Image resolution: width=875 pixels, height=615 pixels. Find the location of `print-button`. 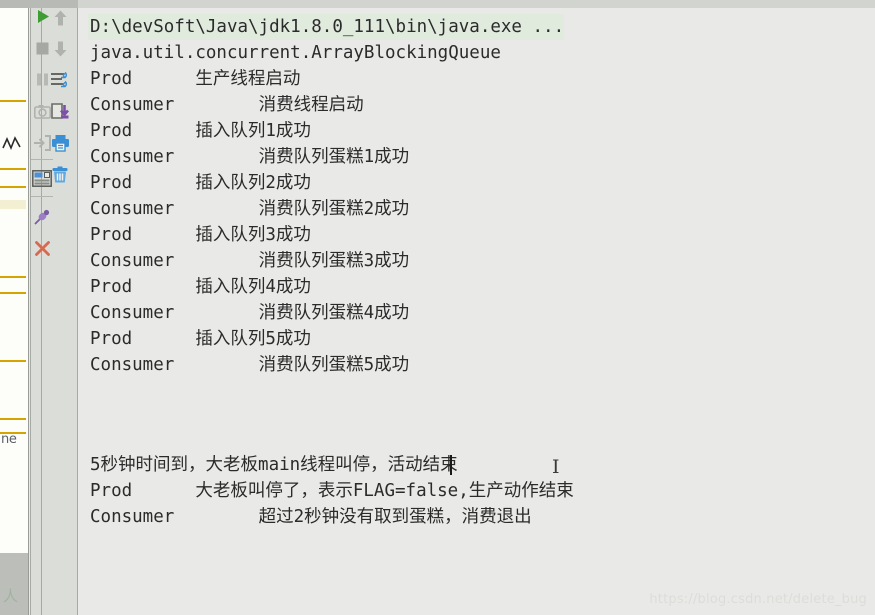

print-button is located at coordinates (60, 145).